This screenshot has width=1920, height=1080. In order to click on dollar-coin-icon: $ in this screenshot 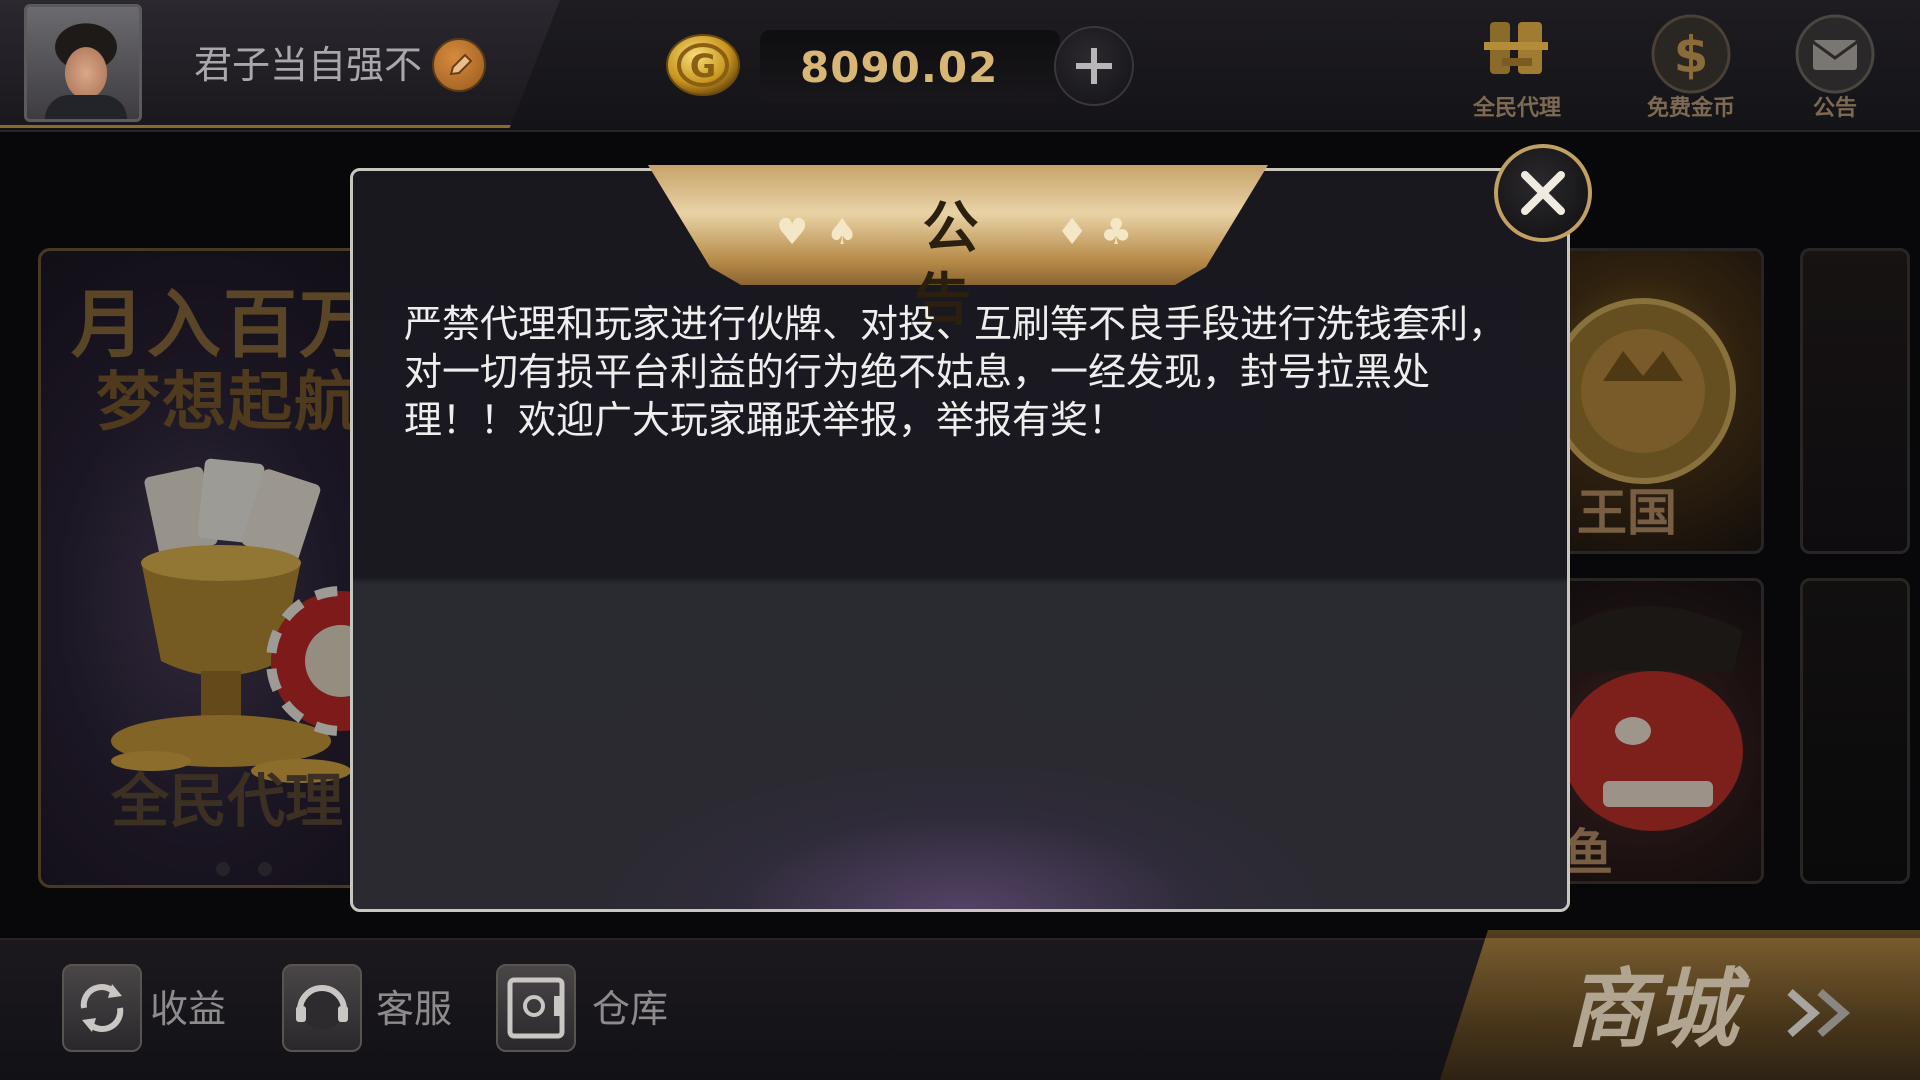, I will do `click(1691, 54)`.